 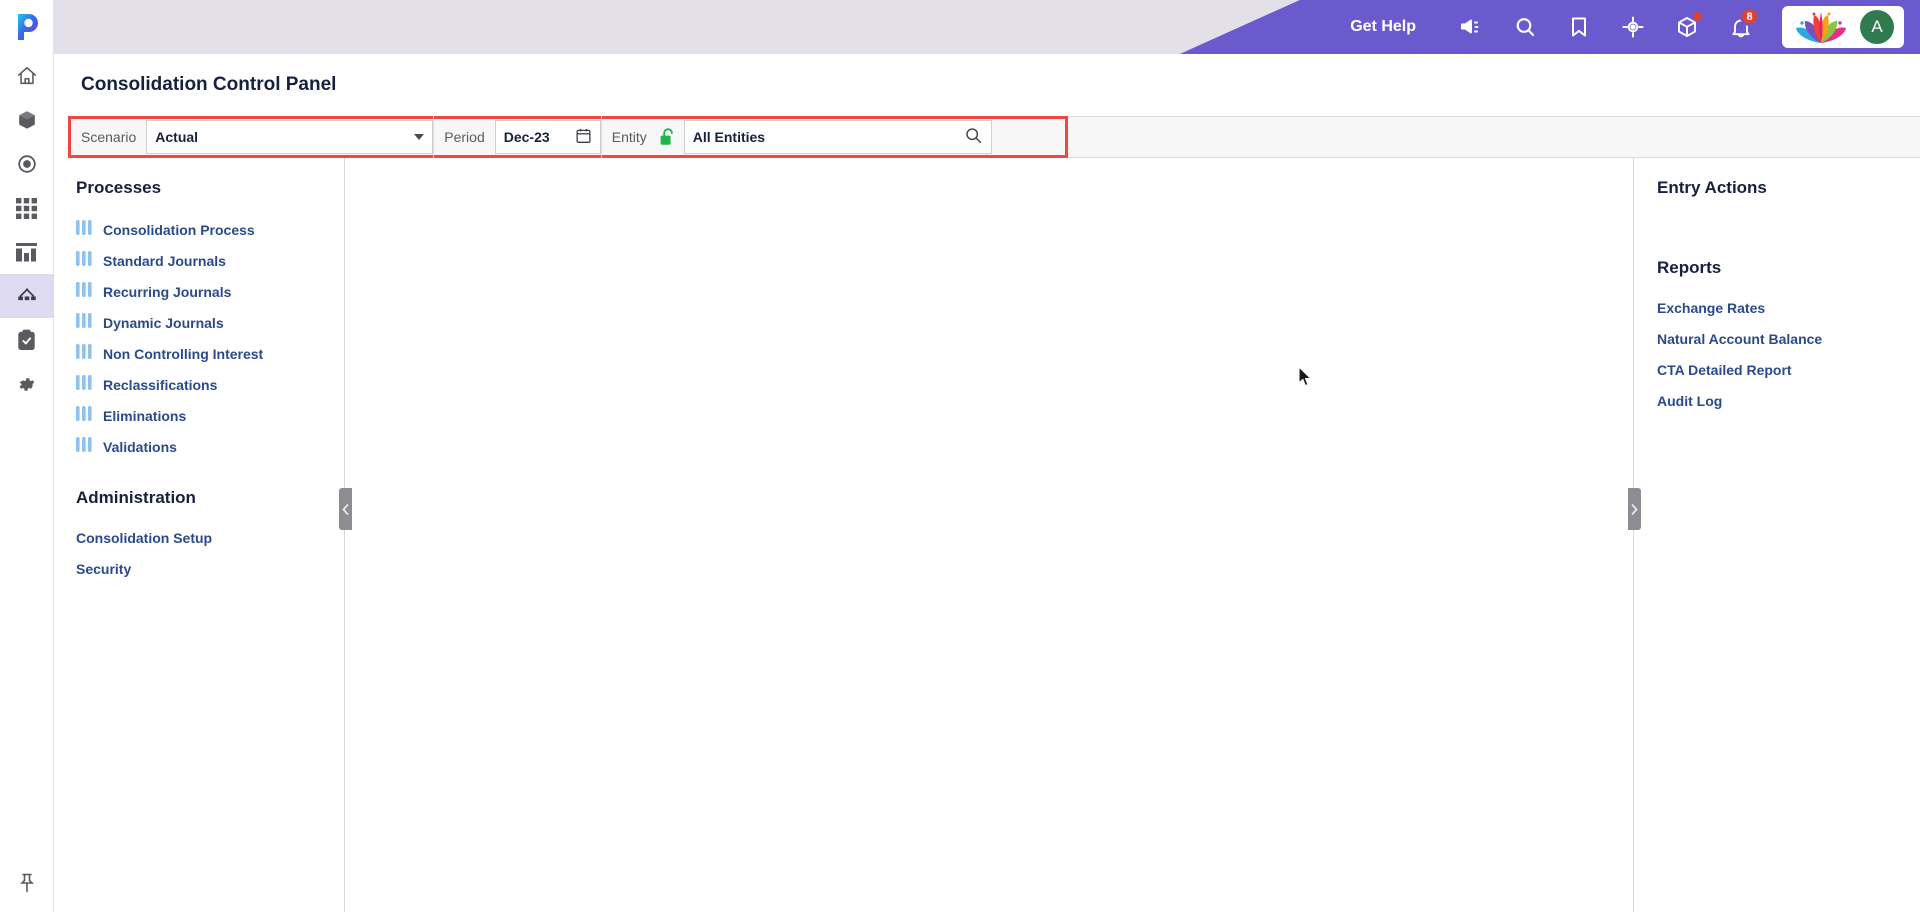 I want to click on calendar-icon, so click(x=583, y=137).